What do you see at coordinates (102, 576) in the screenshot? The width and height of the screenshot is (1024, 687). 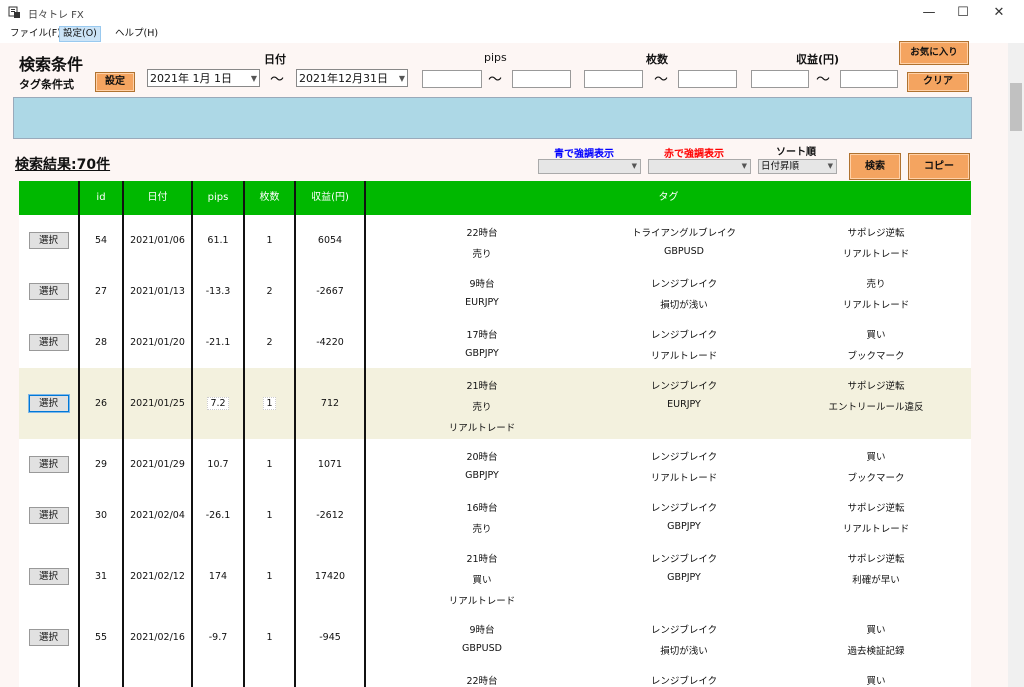 I see `cell-id: 31` at bounding box center [102, 576].